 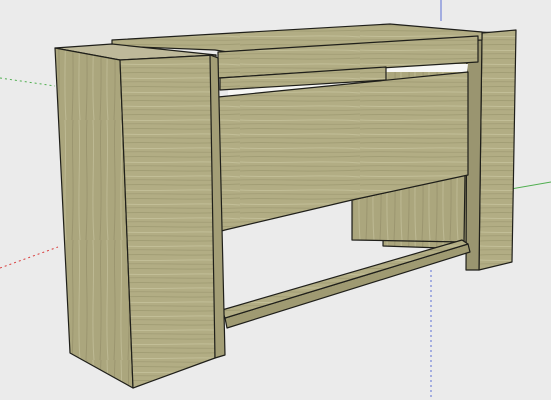 What do you see at coordinates (347, 286) in the screenshot?
I see `bottom-rail` at bounding box center [347, 286].